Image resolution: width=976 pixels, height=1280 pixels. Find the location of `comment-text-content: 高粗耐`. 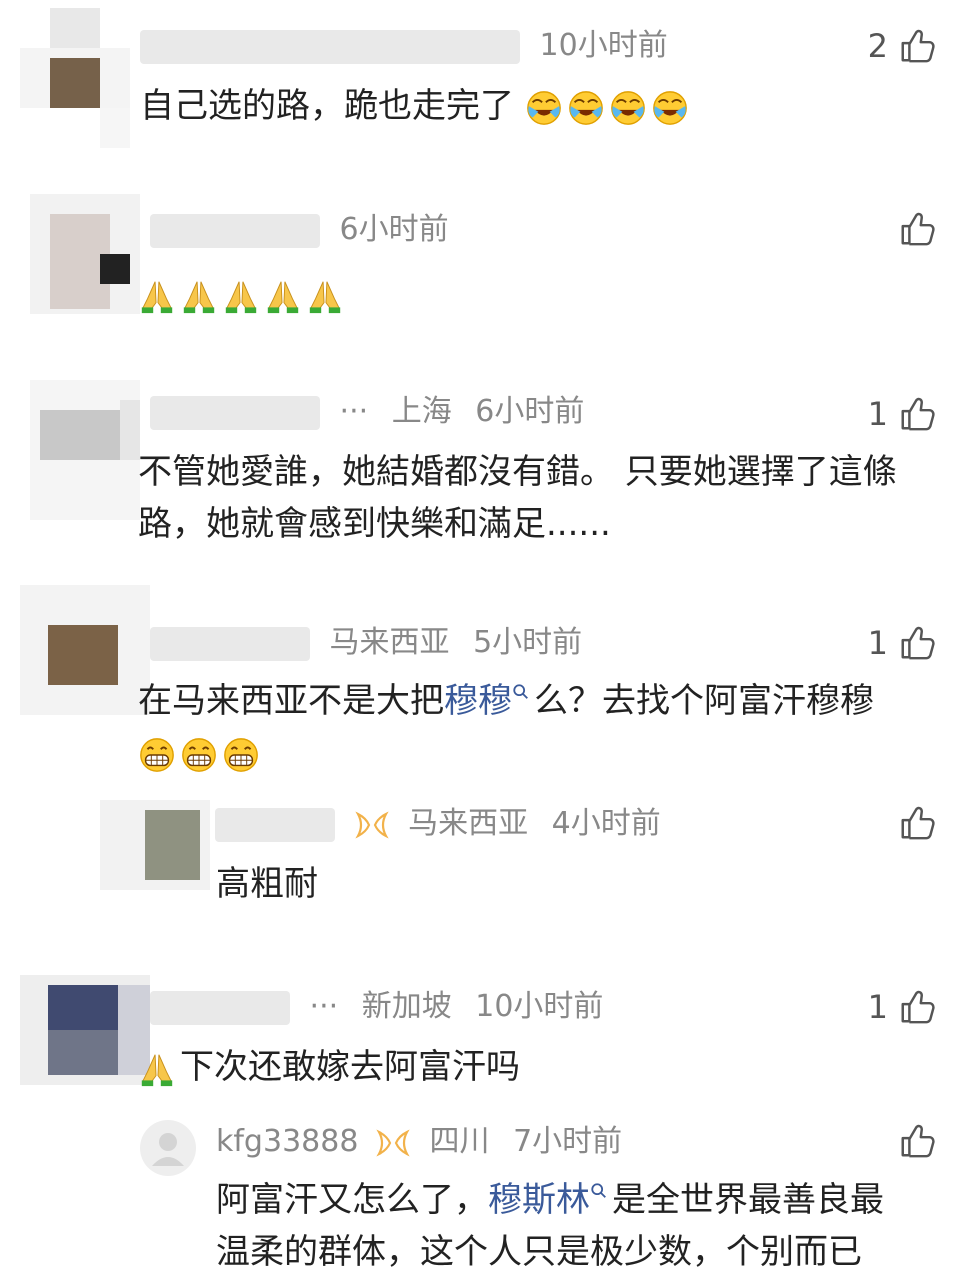

comment-text-content: 高粗耐 is located at coordinates (267, 884).